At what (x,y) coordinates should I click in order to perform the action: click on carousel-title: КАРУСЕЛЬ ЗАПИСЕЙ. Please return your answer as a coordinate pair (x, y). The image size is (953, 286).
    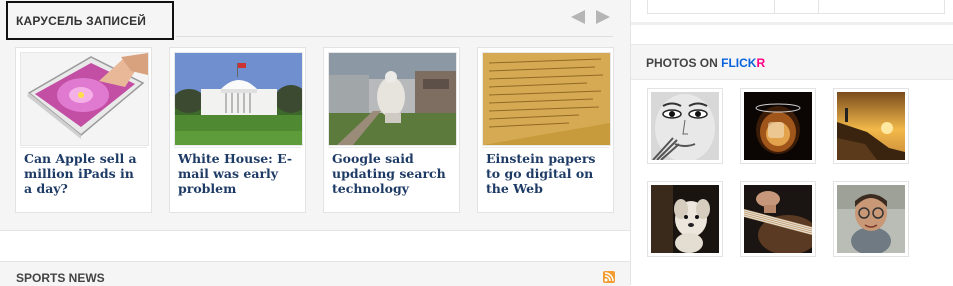
    Looking at the image, I should click on (81, 21).